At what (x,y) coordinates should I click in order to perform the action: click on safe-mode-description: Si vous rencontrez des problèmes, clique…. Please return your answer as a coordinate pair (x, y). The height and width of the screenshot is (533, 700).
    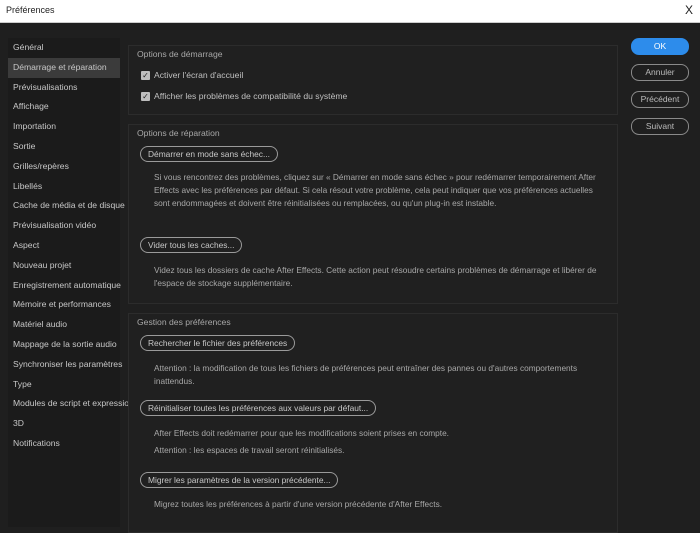
    Looking at the image, I should click on (375, 190).